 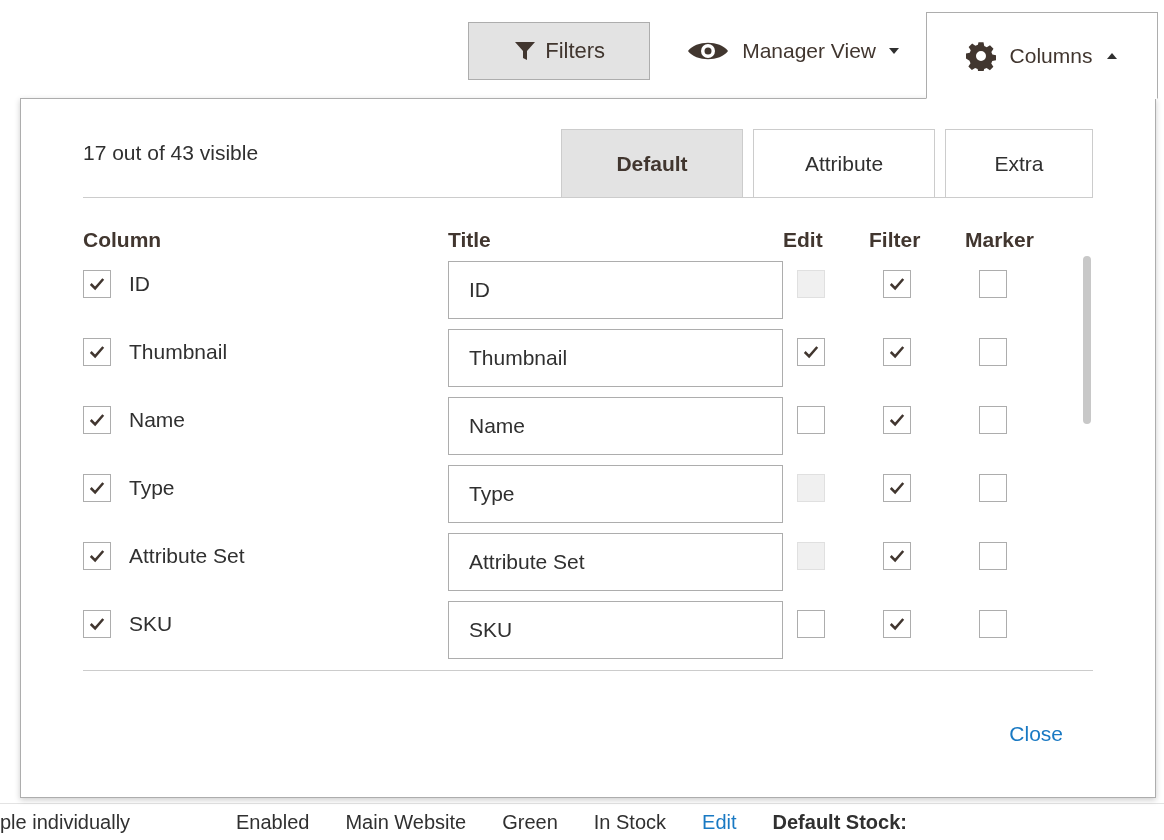 What do you see at coordinates (187, 556) in the screenshot?
I see `column-name: Attribute Set` at bounding box center [187, 556].